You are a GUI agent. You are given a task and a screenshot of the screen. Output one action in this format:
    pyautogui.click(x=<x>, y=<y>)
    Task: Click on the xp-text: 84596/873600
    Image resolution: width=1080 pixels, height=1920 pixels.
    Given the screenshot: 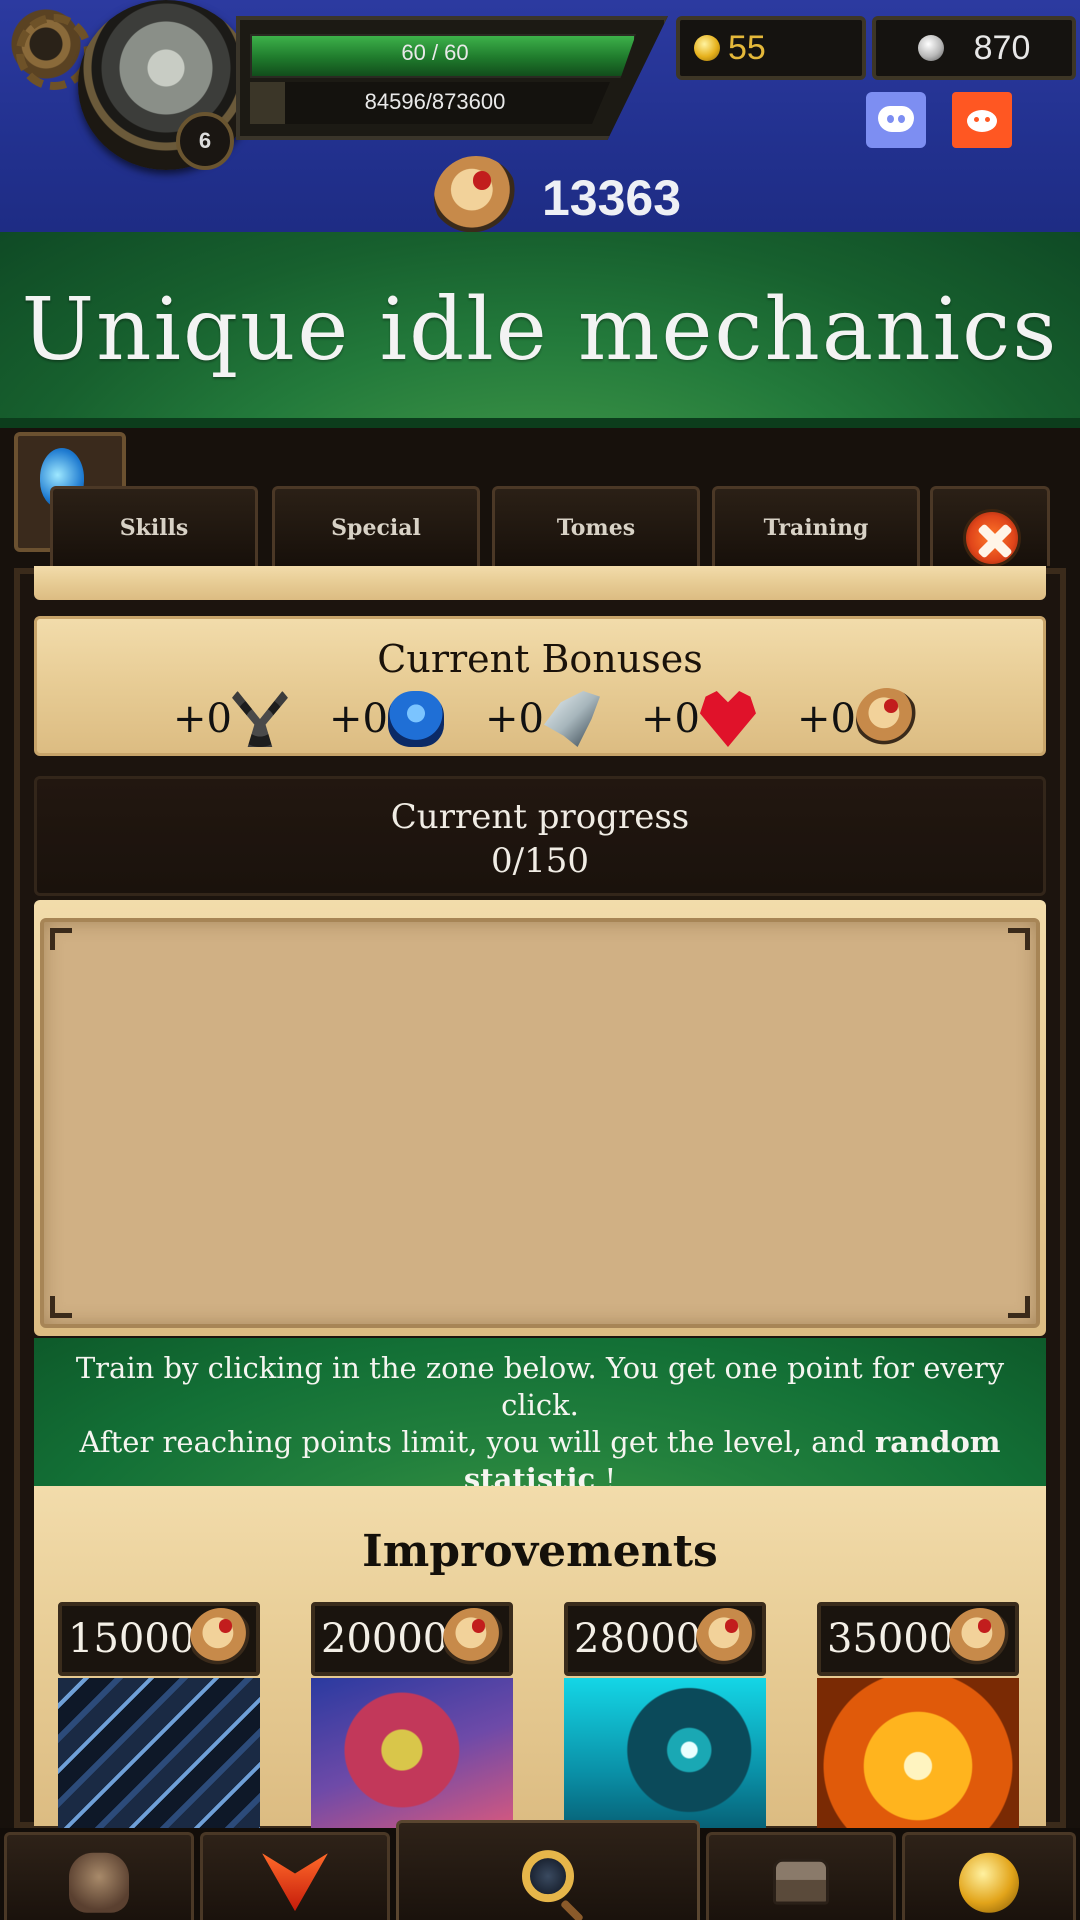 What is the action you would take?
    pyautogui.click(x=435, y=101)
    